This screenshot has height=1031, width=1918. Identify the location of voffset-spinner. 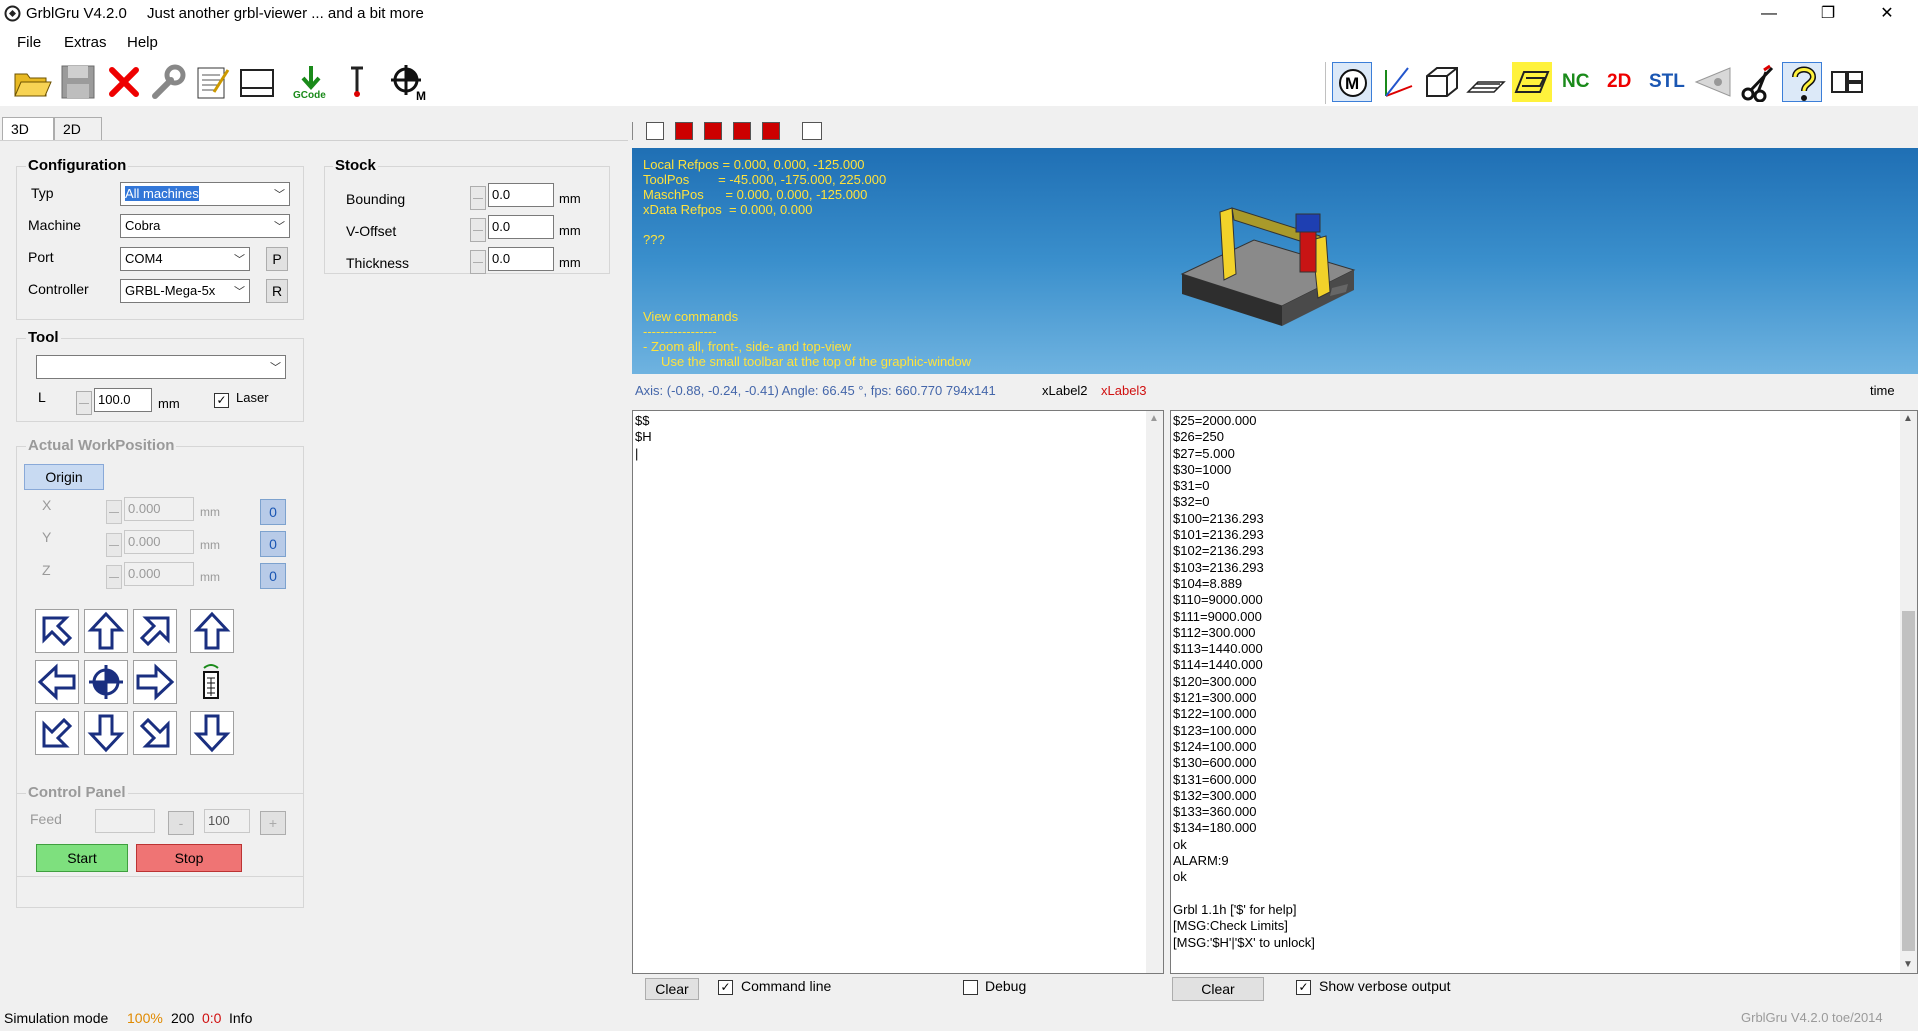
(478, 230).